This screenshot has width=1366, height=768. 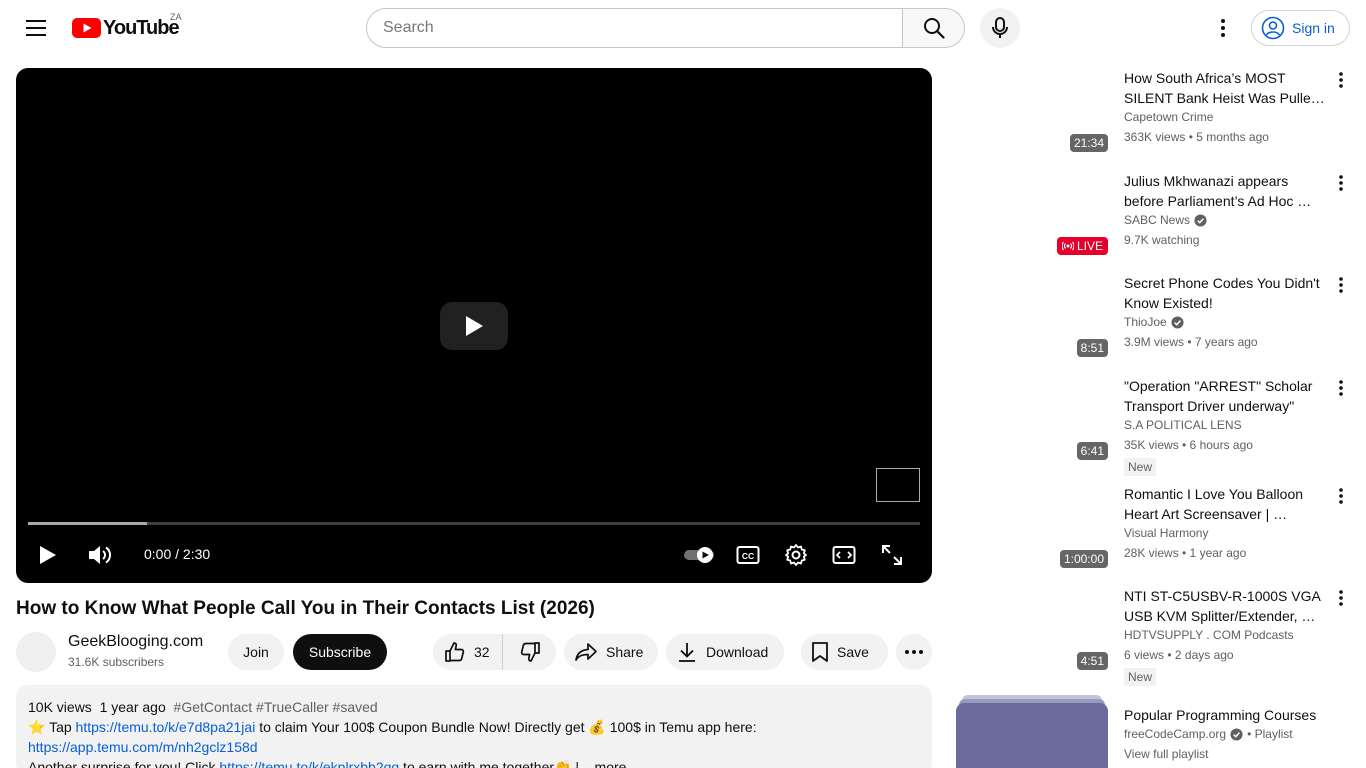 What do you see at coordinates (135, 642) in the screenshot?
I see `channel-name-link: GeekBlooging.com` at bounding box center [135, 642].